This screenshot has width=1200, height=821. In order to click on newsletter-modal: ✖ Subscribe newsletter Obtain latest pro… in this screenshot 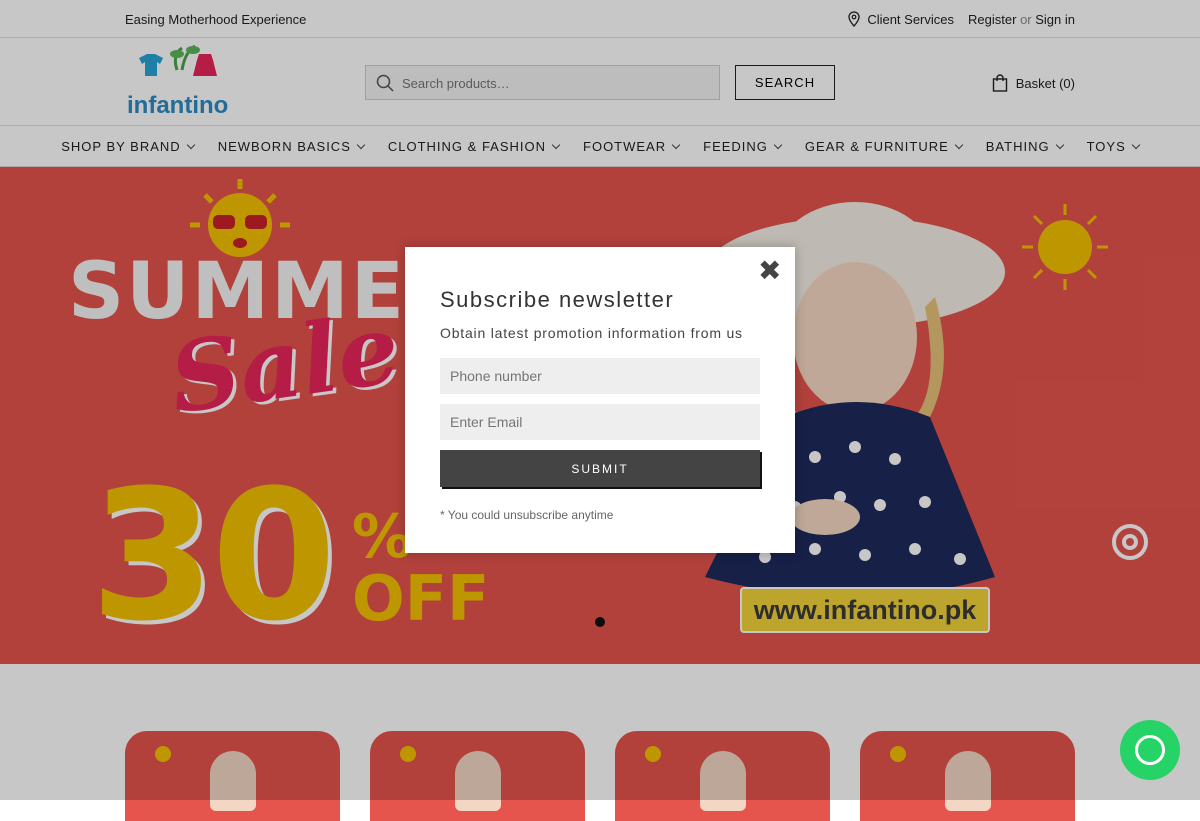, I will do `click(600, 400)`.